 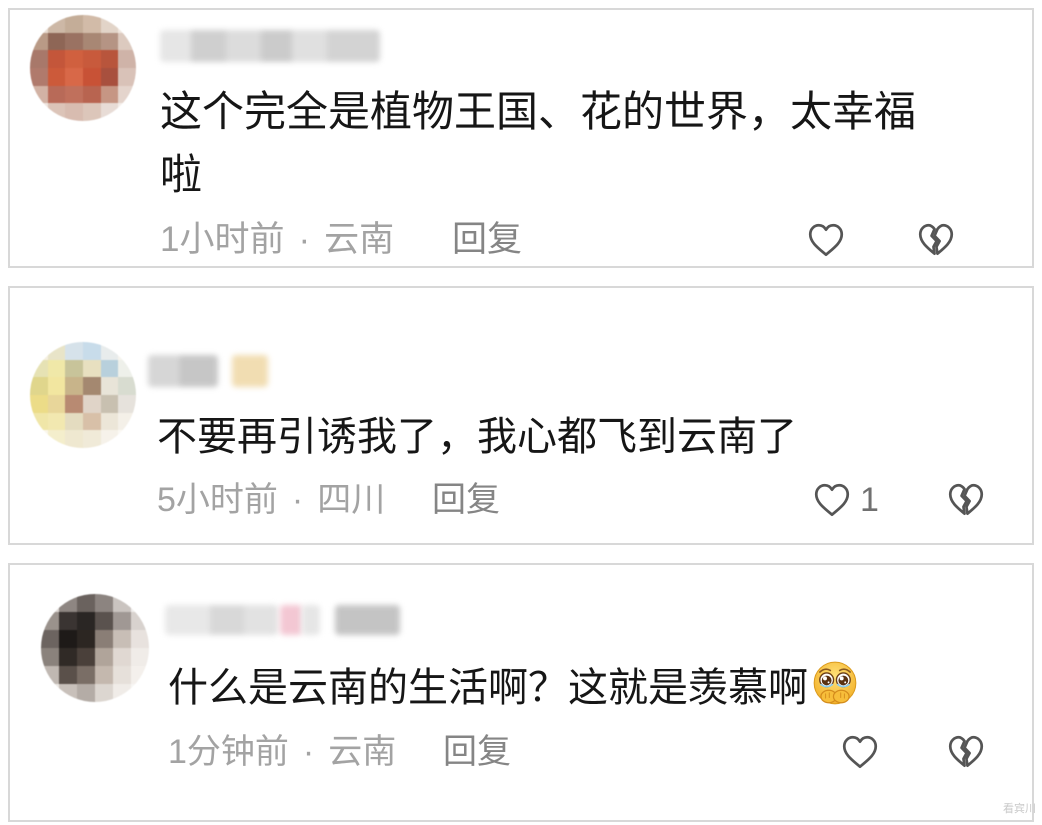 I want to click on teary-face-hands-emoji-icon, so click(x=835, y=684).